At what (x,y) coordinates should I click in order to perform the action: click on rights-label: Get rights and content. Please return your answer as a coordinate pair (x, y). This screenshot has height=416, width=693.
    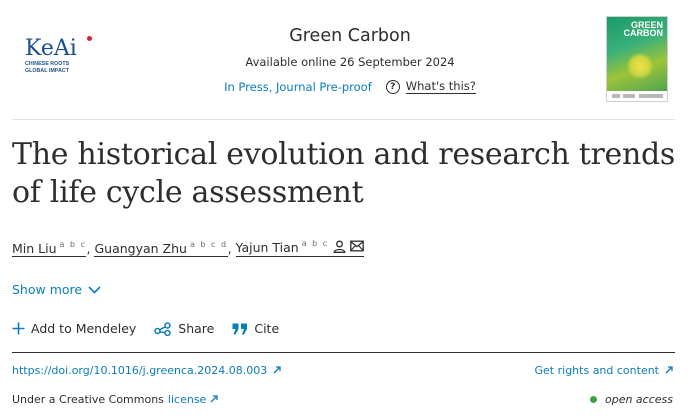
    Looking at the image, I should click on (596, 370).